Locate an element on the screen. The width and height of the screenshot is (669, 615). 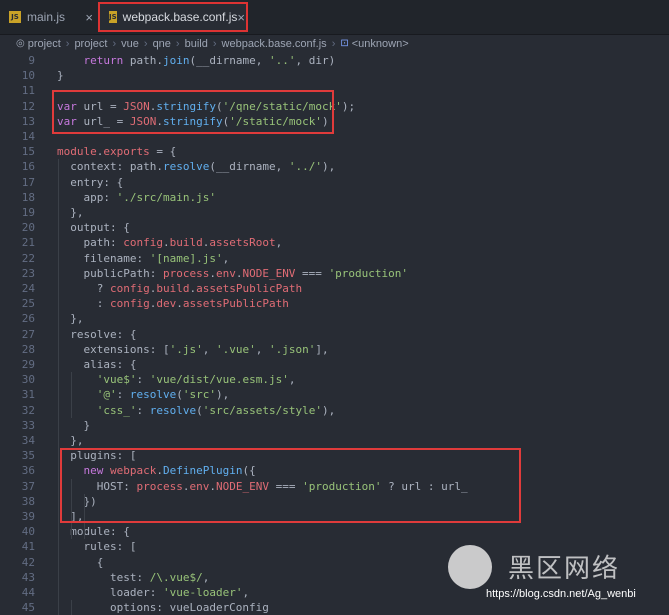
code-line: 45 options: vueLoaderConfig is located at coordinates (334, 607).